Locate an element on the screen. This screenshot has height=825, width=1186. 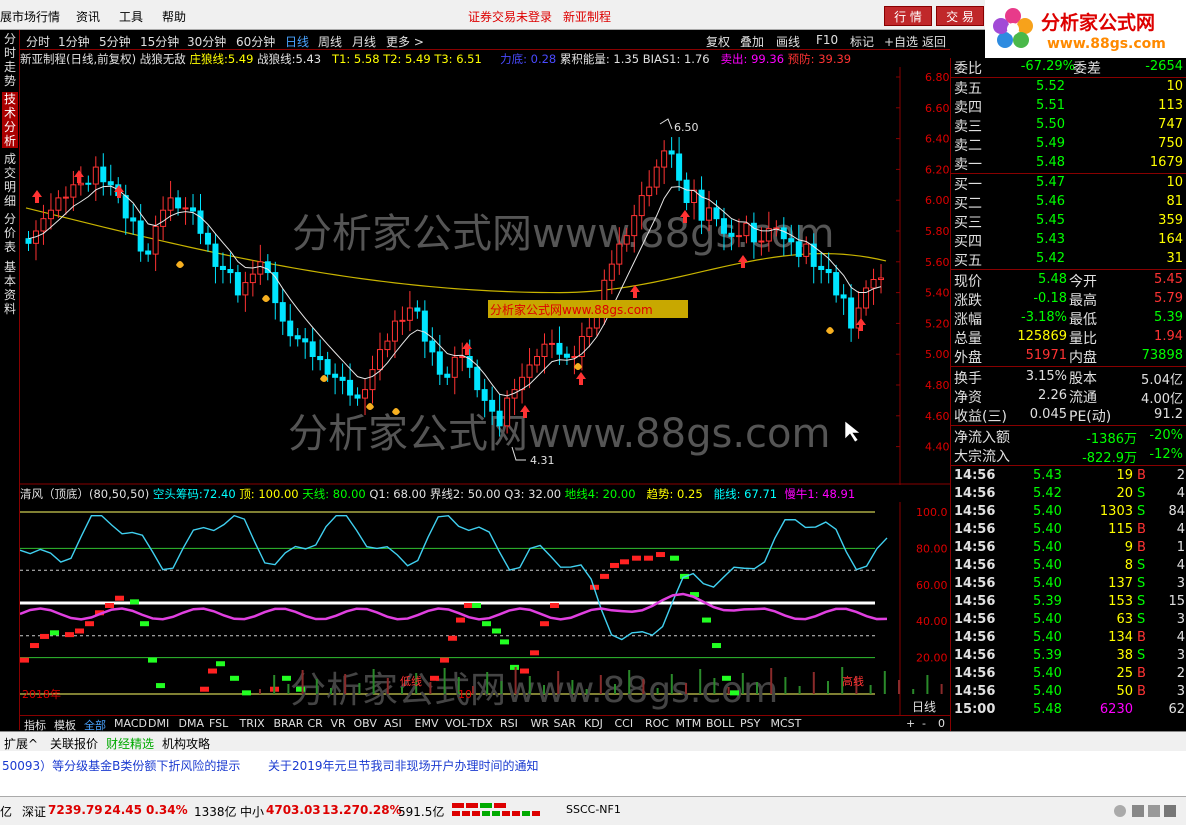
zoom-out-button: - is located at coordinates (924, 723).